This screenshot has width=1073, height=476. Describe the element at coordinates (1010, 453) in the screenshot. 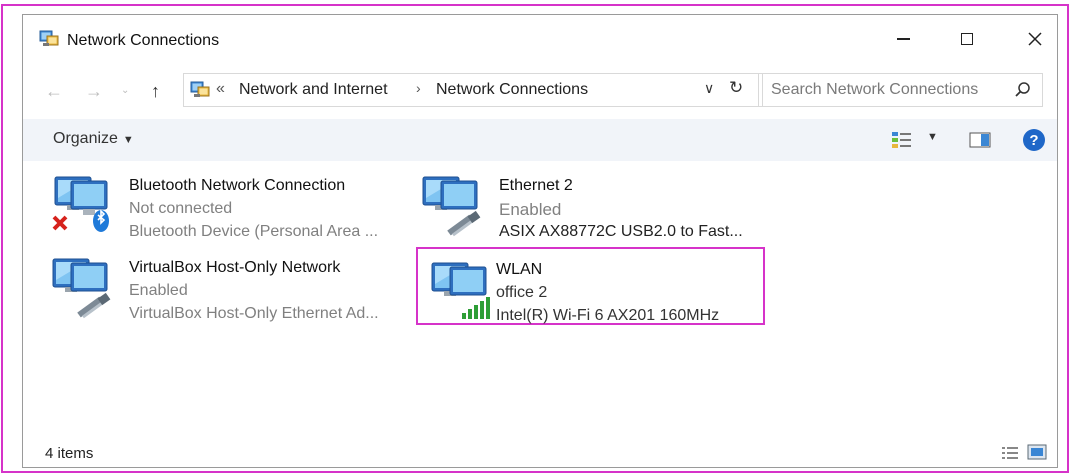

I see `details-view-icon` at that location.